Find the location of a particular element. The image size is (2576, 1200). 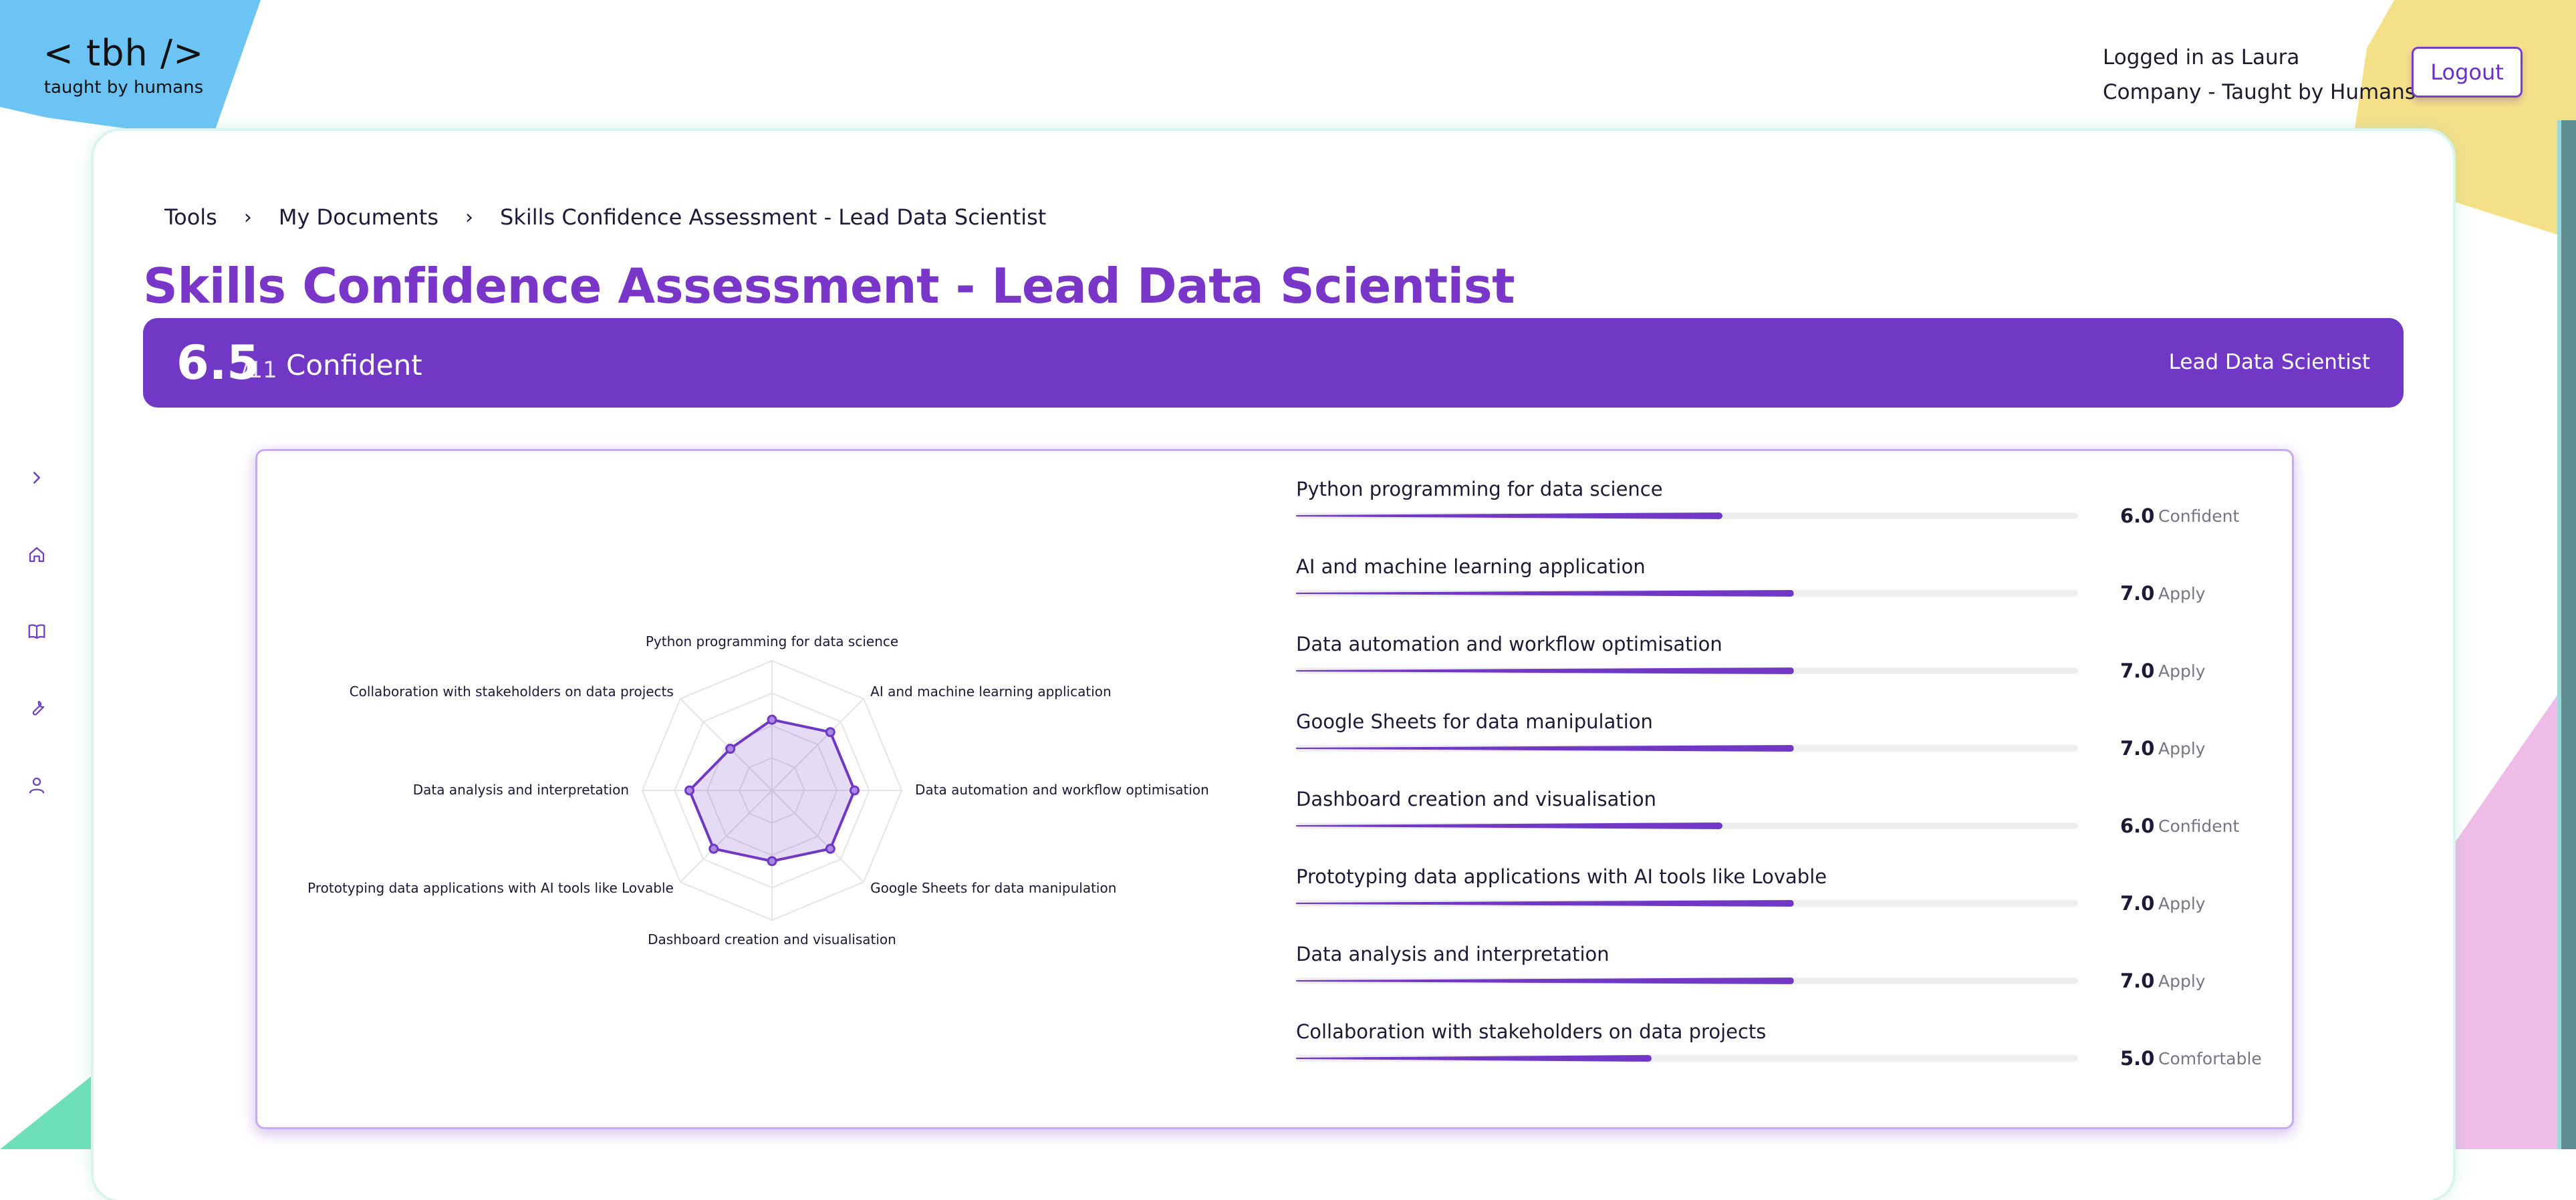

skill-level: Comfortable is located at coordinates (2210, 1058).